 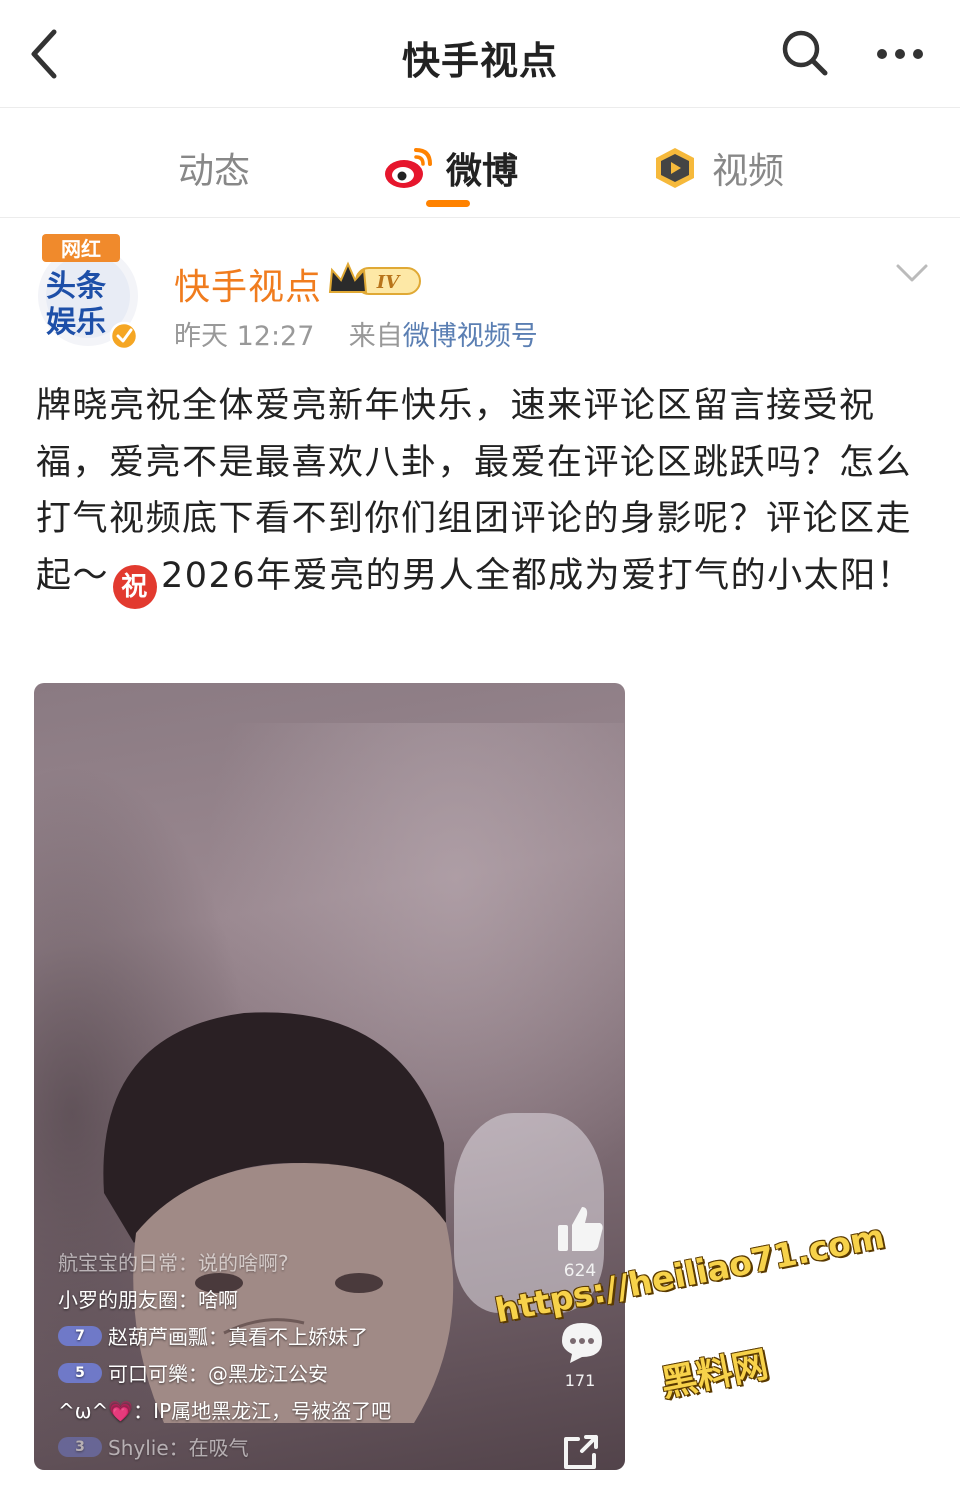 What do you see at coordinates (470, 336) in the screenshot?
I see `source-link: 微博视频号` at bounding box center [470, 336].